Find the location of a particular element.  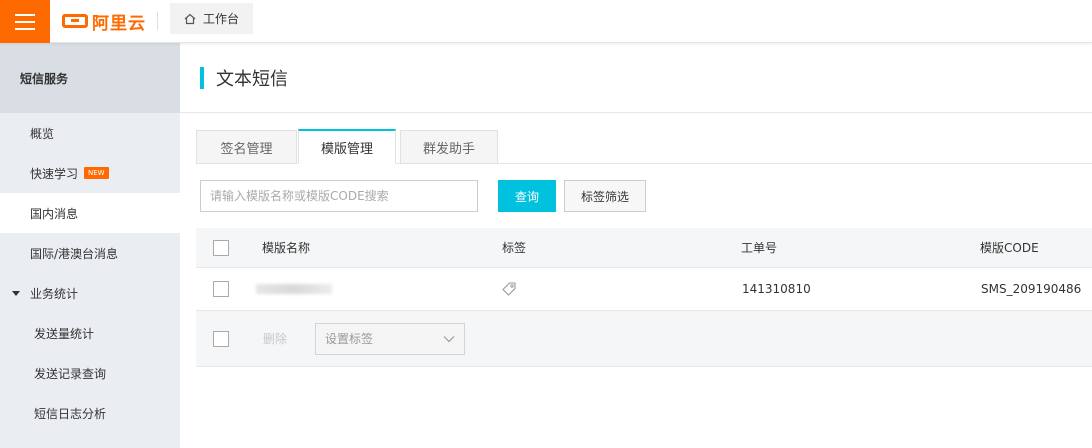

caret-down-icon is located at coordinates (16, 293).